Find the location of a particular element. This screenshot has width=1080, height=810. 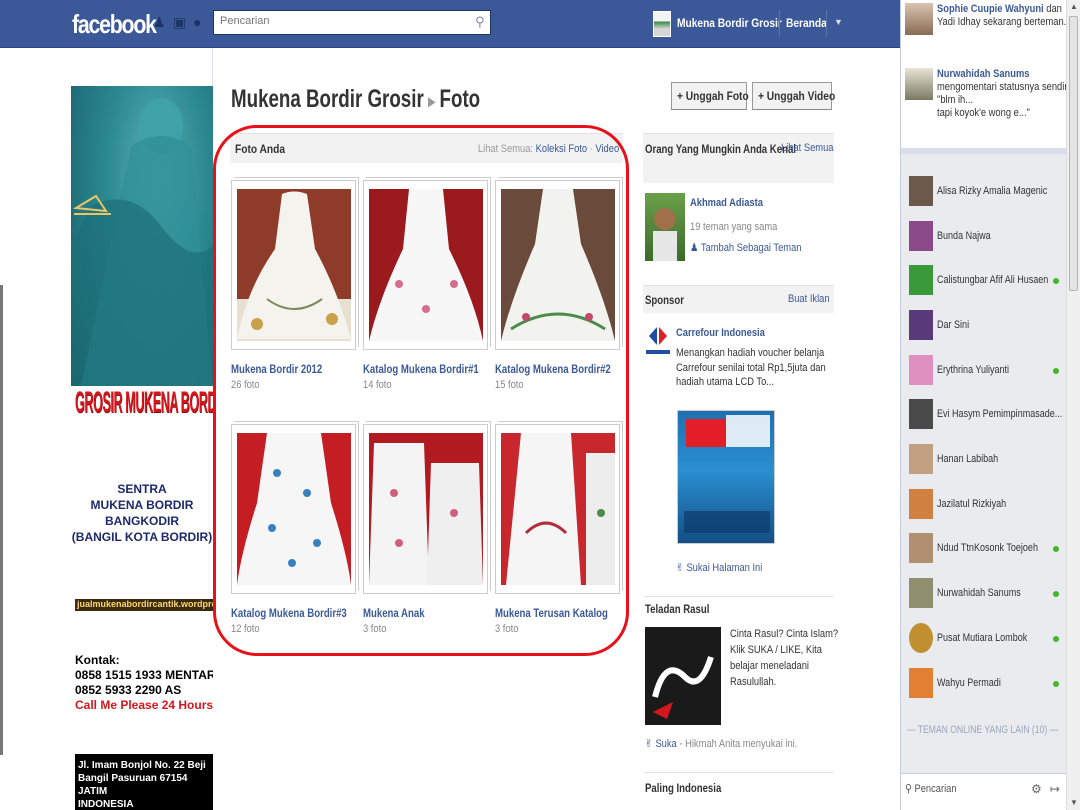

hide-sidebar-icon: ↦ is located at coordinates (1055, 789).